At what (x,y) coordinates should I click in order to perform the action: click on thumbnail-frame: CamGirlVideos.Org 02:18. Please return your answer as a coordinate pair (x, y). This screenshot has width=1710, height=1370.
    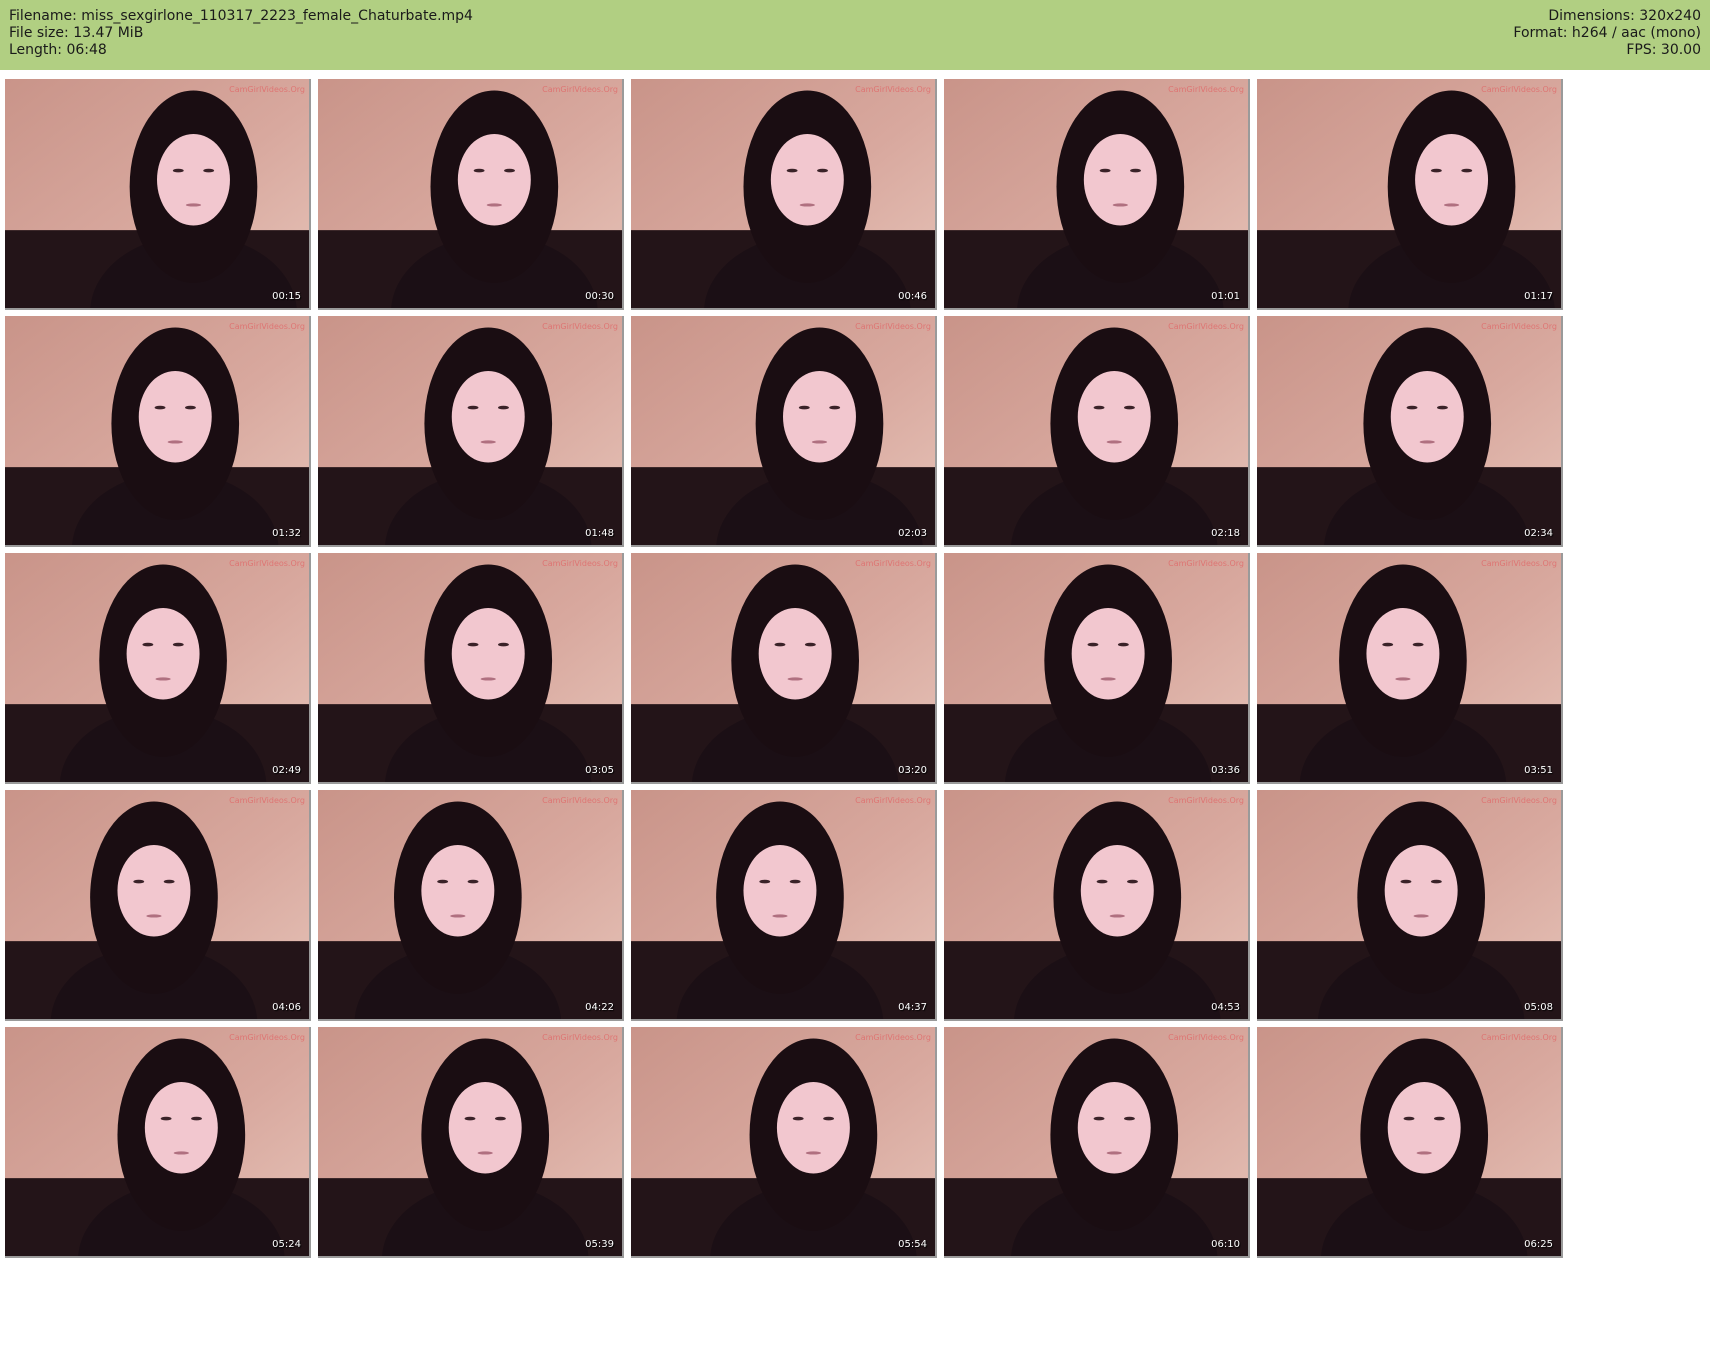
    Looking at the image, I should click on (1097, 431).